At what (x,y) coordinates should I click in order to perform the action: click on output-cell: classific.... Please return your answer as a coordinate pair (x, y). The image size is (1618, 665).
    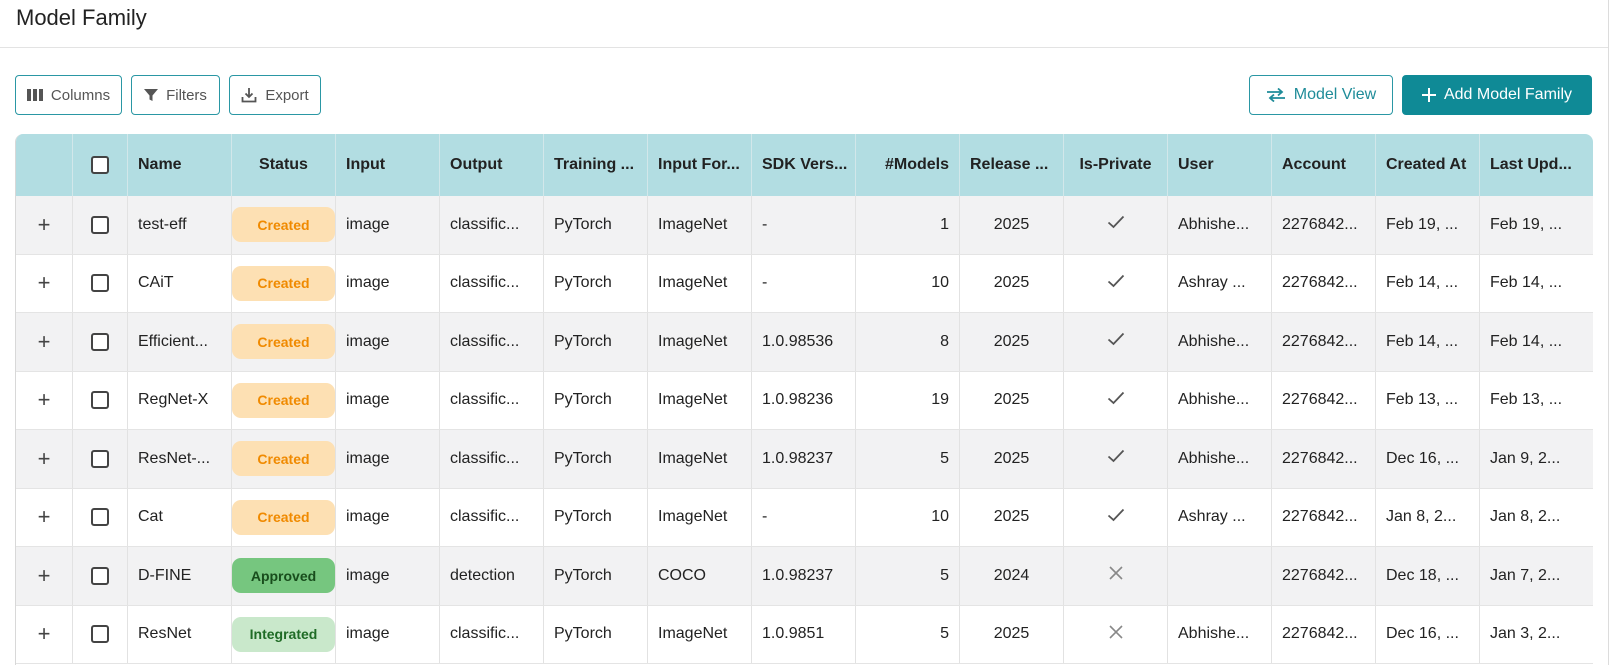
    Looking at the image, I should click on (492, 459).